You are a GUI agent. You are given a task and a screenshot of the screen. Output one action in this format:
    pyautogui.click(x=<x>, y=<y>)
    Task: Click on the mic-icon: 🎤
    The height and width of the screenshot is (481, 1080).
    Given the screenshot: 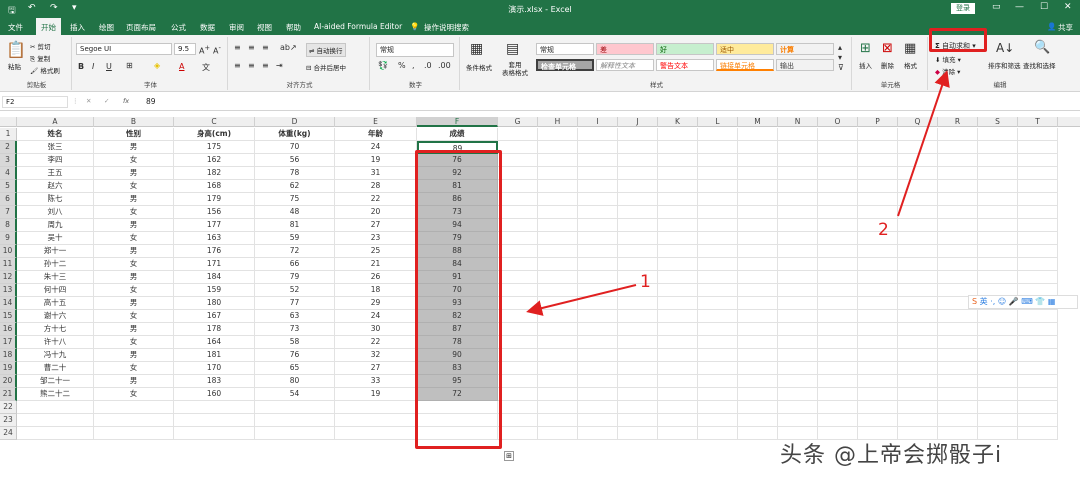 What is the action you would take?
    pyautogui.click(x=1014, y=301)
    